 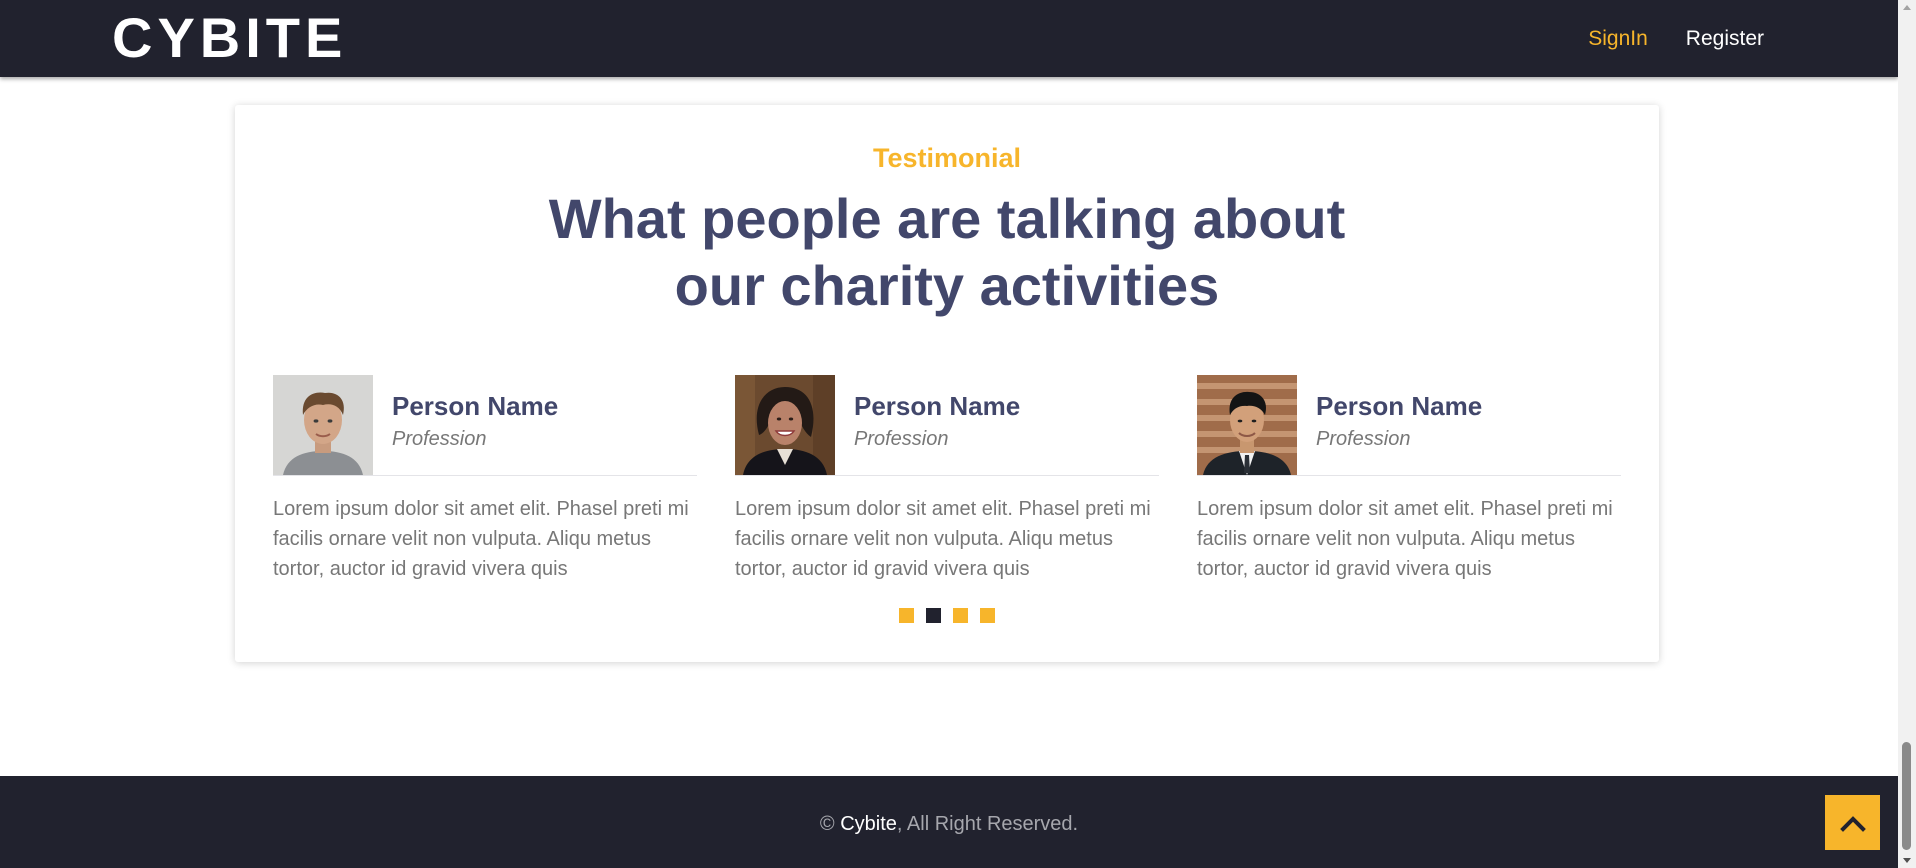 I want to click on copyright-symbol: ©, so click(x=827, y=824).